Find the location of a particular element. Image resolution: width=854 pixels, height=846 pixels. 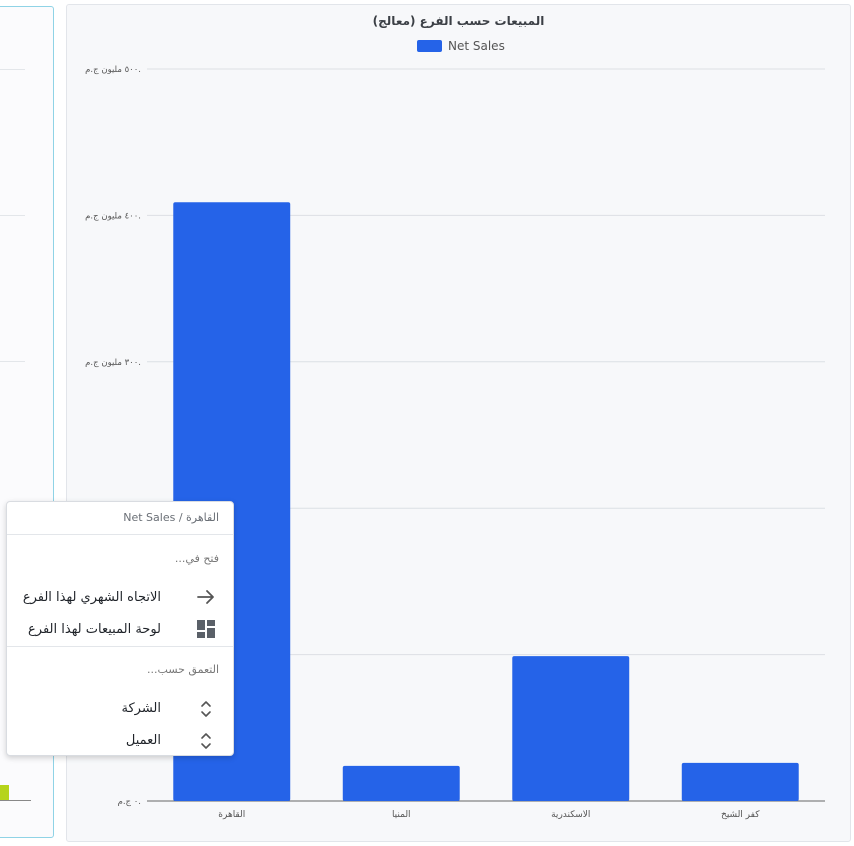

y-tick-label: ٥٠٠ مليون ج.م. is located at coordinates (113, 70).